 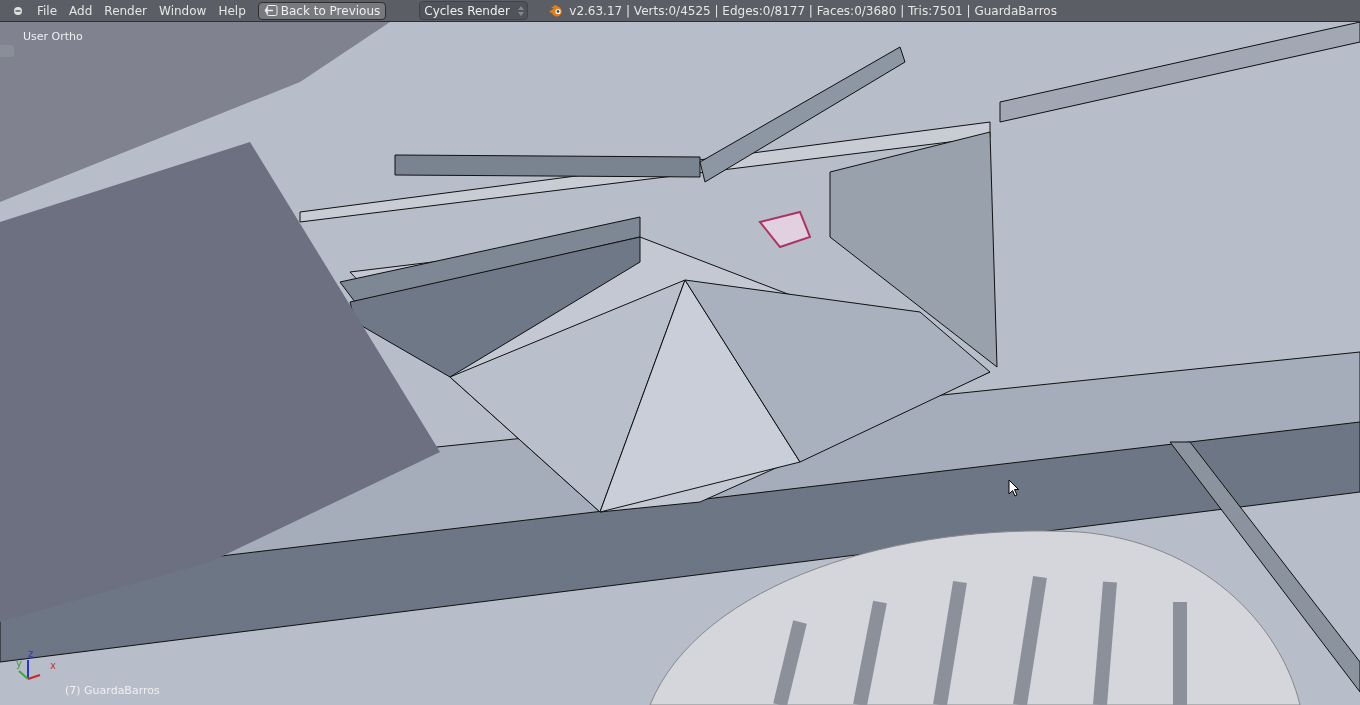 I want to click on x-axis-label: x, so click(x=53, y=666).